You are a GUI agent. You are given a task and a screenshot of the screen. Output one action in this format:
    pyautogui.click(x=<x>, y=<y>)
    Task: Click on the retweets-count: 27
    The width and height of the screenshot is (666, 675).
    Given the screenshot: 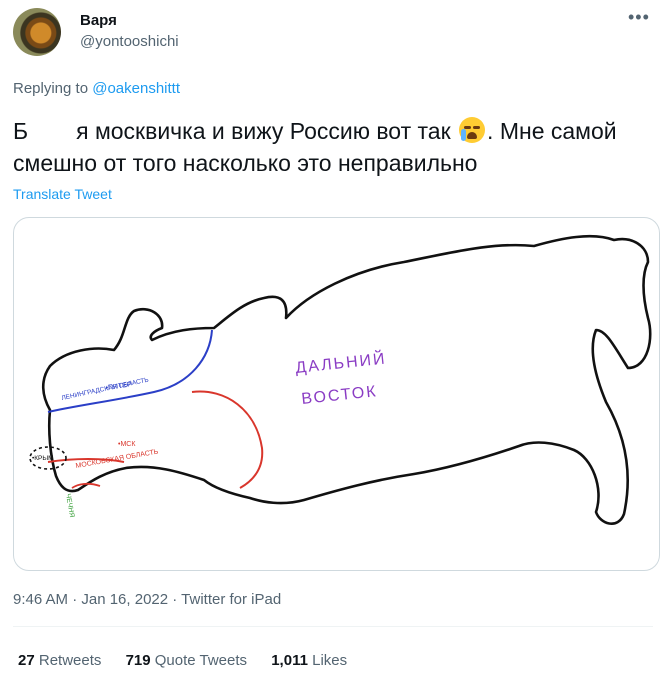 What is the action you would take?
    pyautogui.click(x=26, y=660)
    